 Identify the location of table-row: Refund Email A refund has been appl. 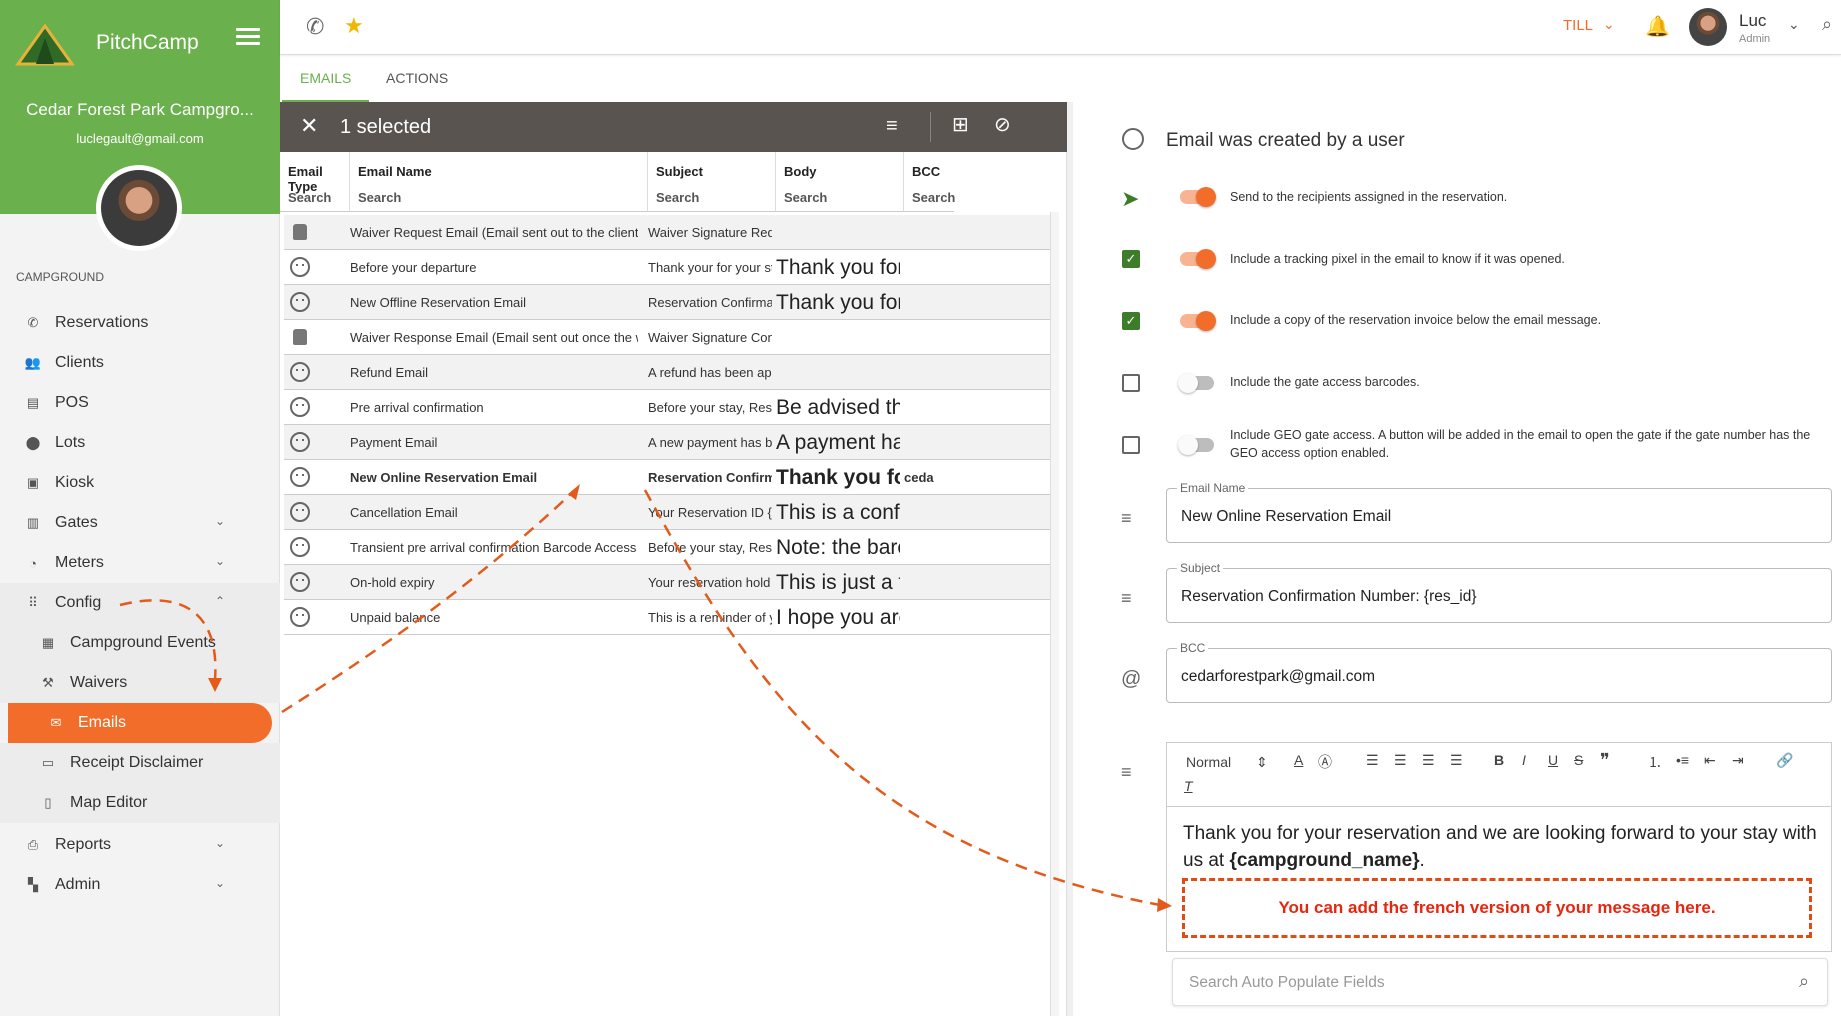
(667, 372).